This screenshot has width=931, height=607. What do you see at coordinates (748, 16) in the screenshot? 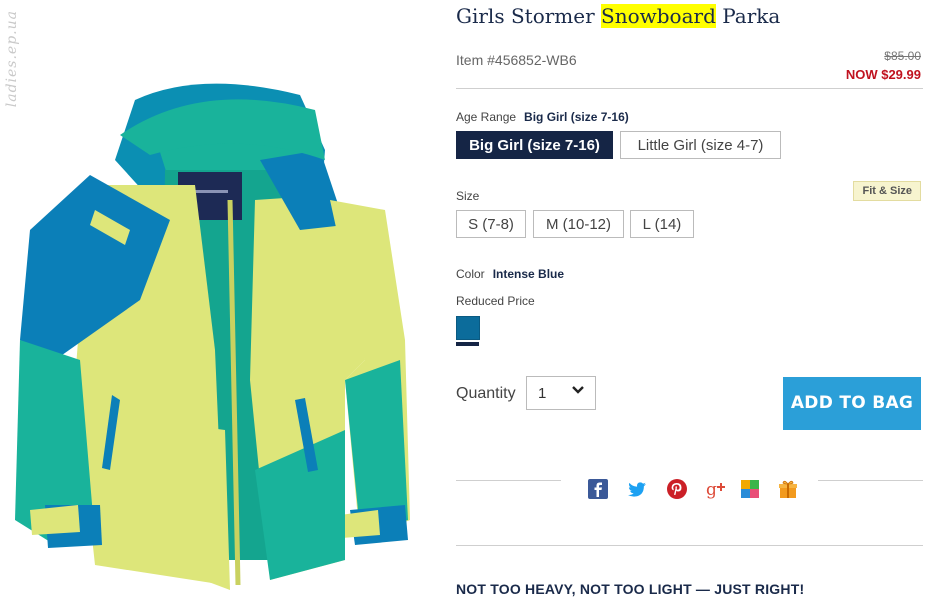
I see `title-suffix: Parka` at bounding box center [748, 16].